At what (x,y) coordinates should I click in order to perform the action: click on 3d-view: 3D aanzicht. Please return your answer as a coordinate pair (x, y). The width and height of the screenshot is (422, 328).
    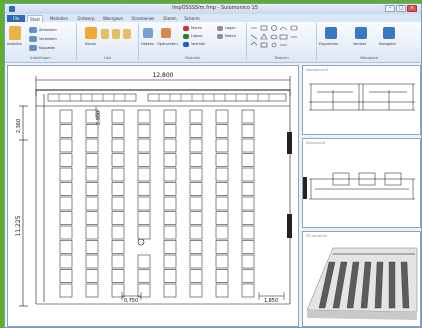
    Looking at the image, I should click on (361, 279).